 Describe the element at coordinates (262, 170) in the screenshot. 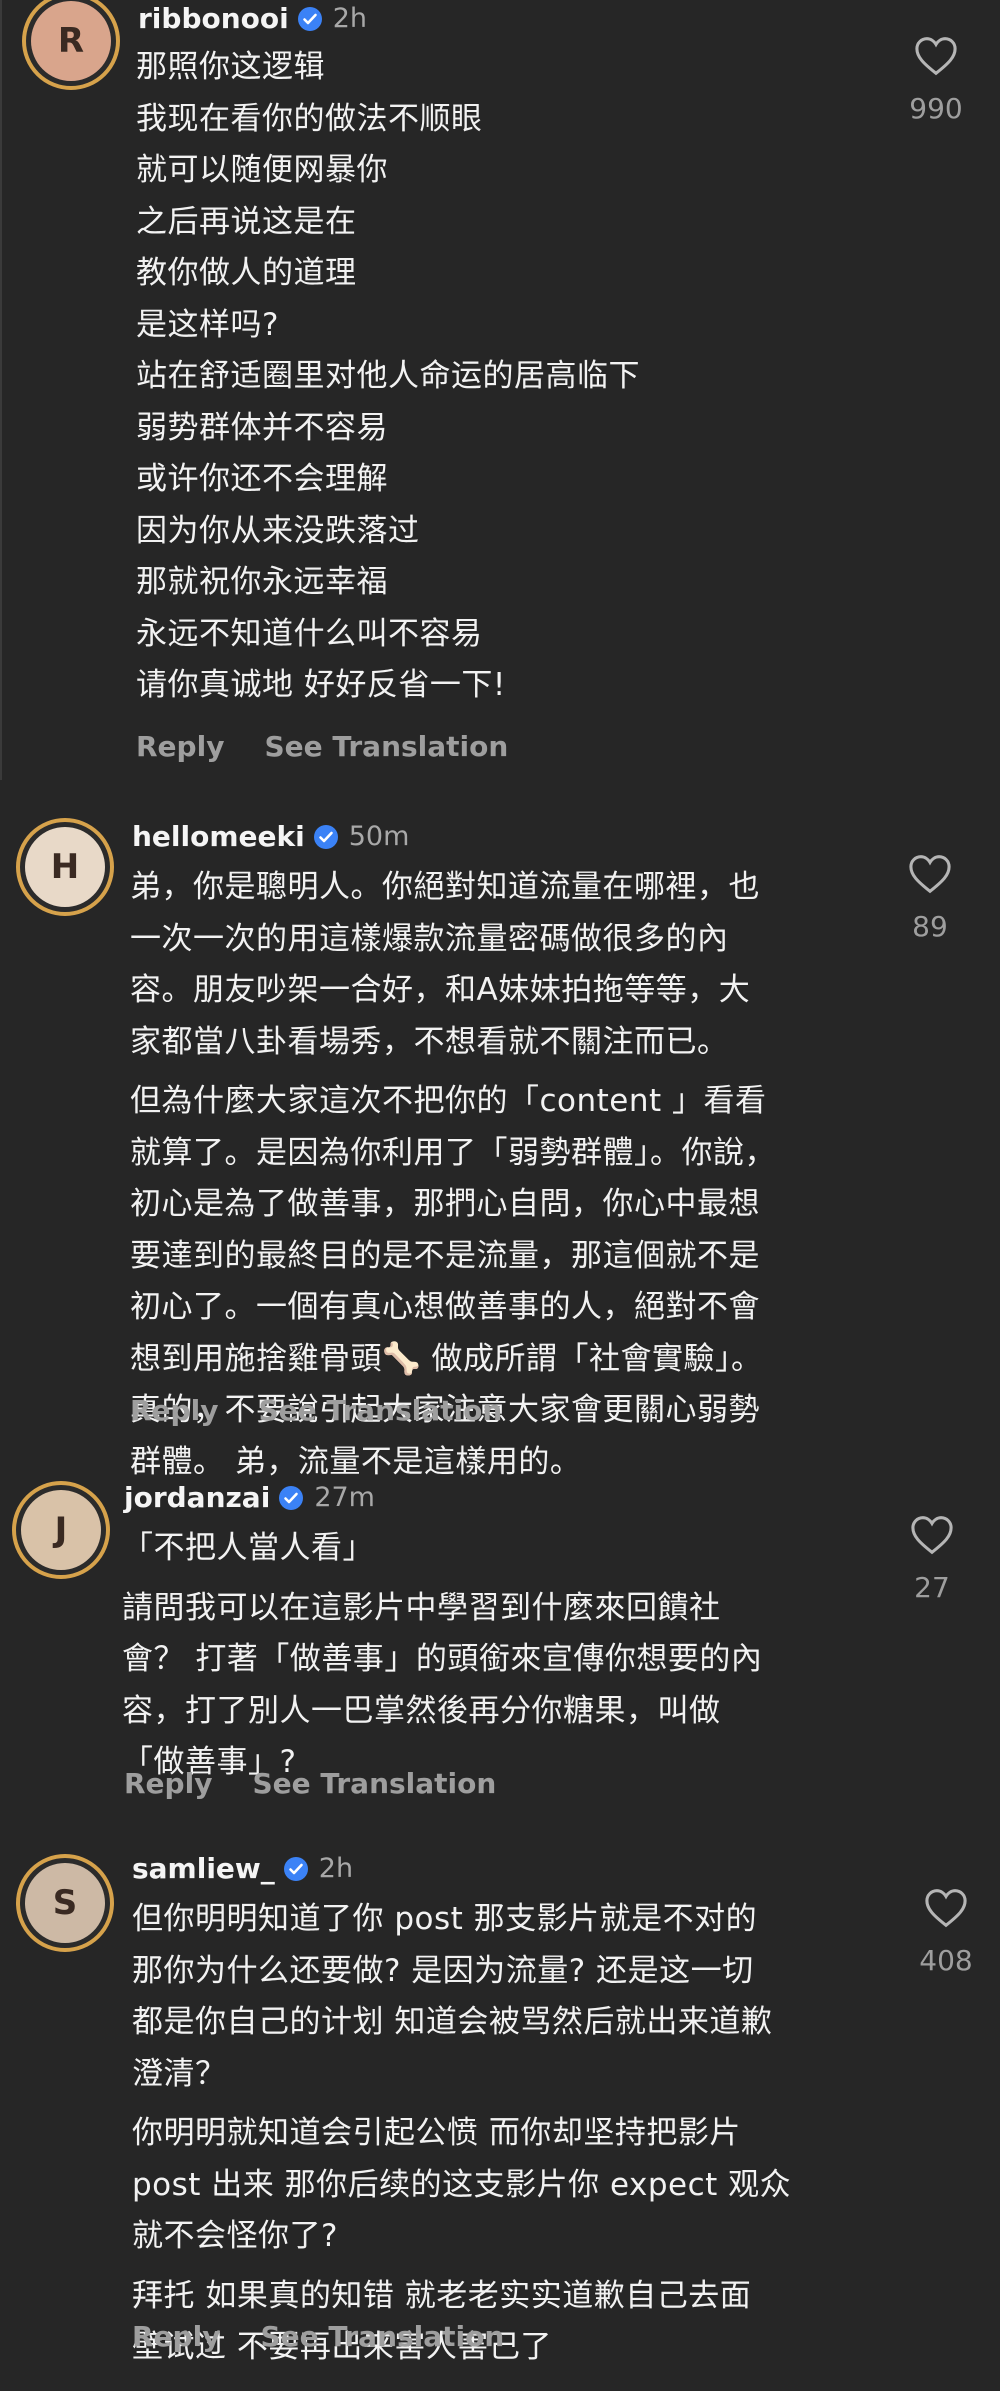

I see `comment-line: 就可以随便网暴你` at that location.